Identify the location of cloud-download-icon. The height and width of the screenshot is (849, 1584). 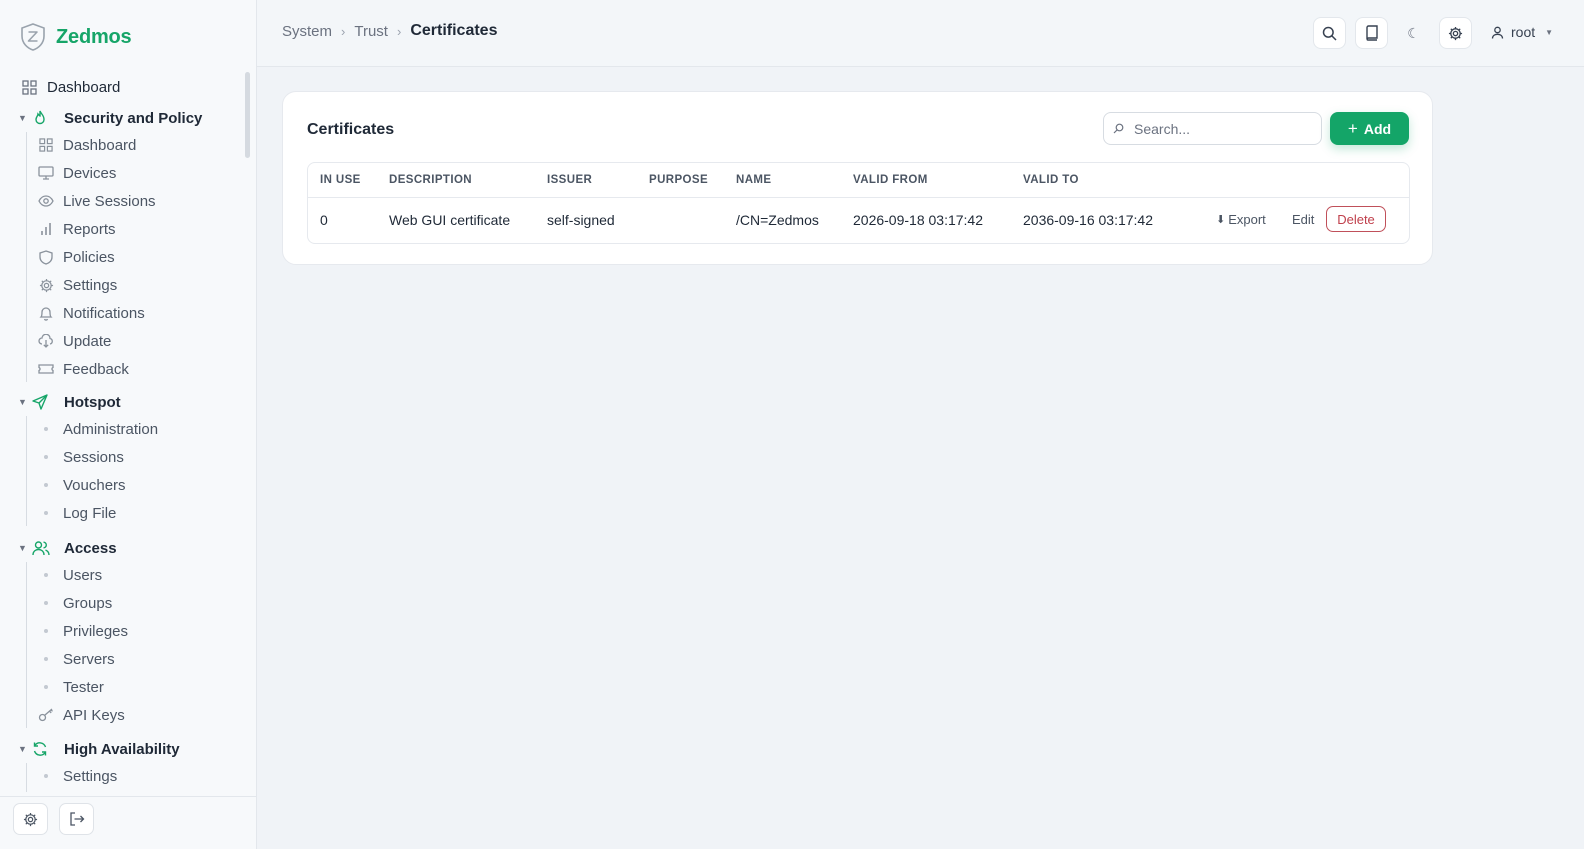
(46, 341).